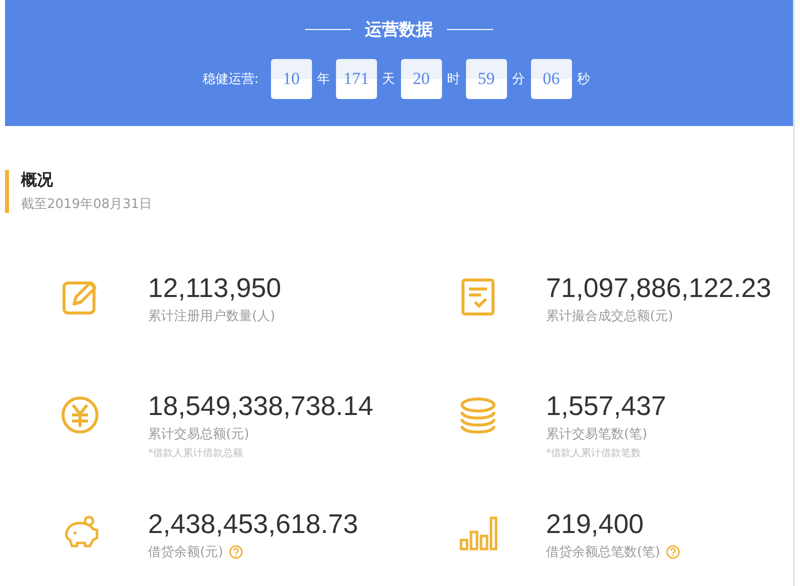  Describe the element at coordinates (659, 288) in the screenshot. I see `stat-value: 71,097,886,122.23` at that location.